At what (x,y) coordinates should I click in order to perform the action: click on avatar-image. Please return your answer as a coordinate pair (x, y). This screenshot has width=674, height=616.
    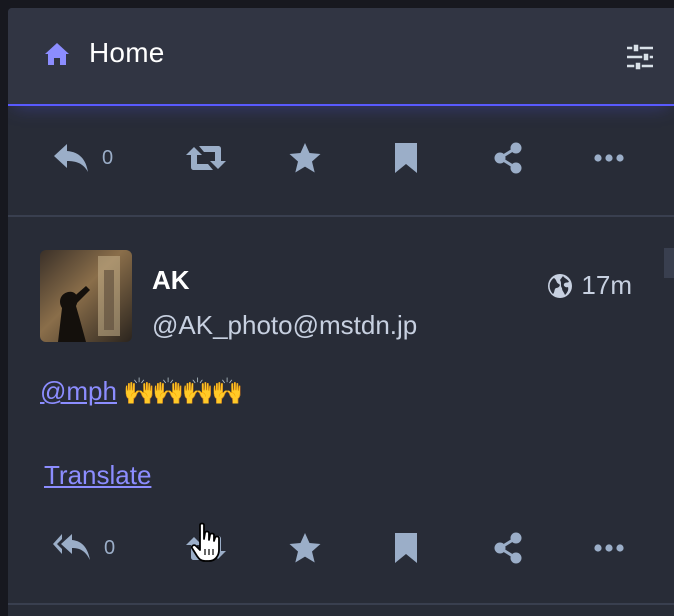
    Looking at the image, I should click on (86, 296).